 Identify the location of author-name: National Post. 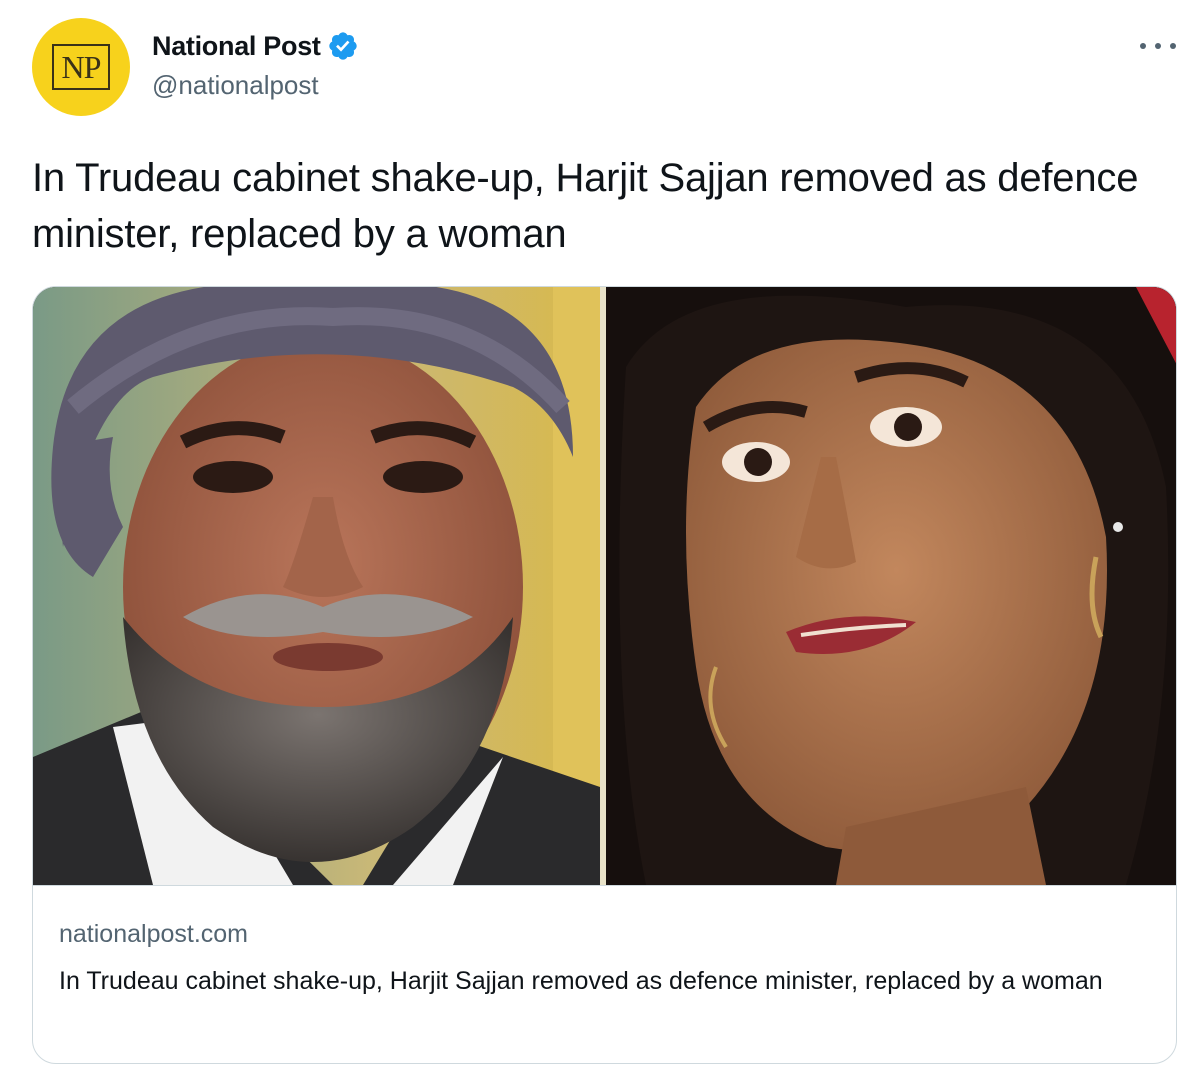
(236, 46).